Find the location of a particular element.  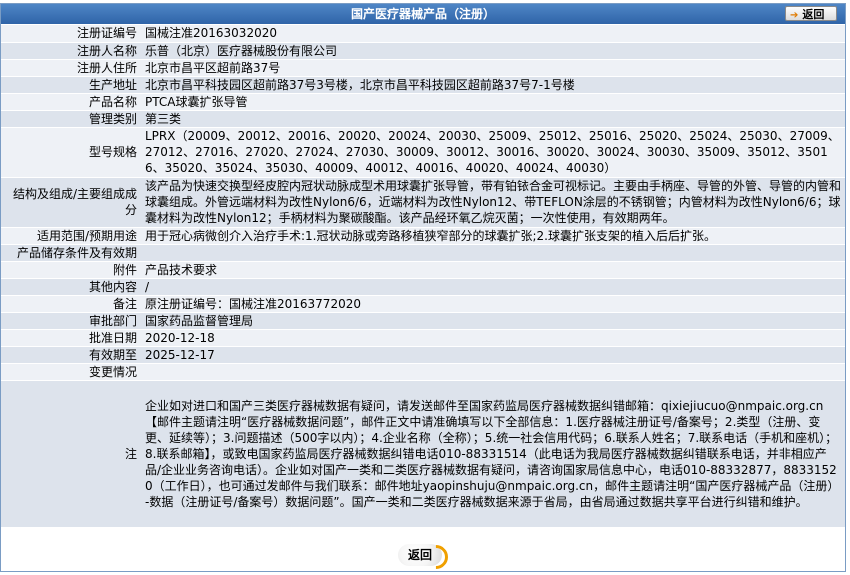

field-value: 北京市昌平区超前路37号 is located at coordinates (493, 68).